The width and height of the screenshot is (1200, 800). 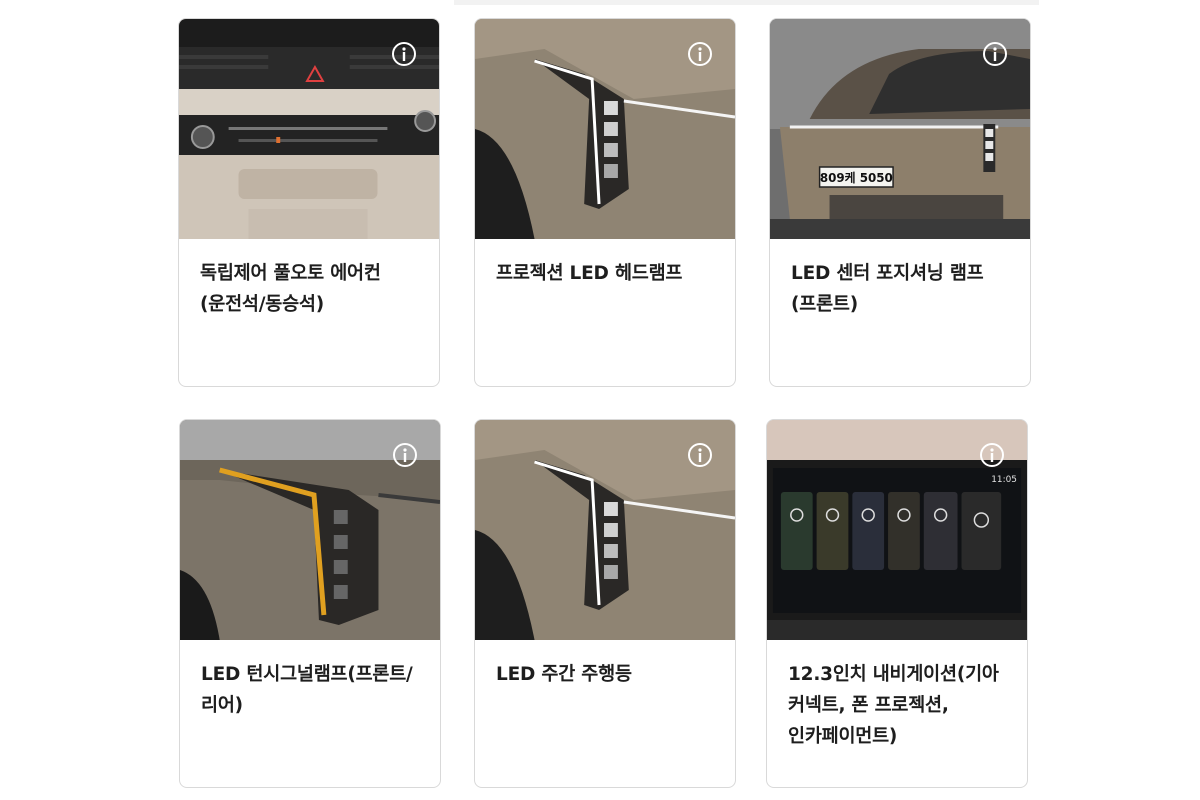 What do you see at coordinates (746, 2) in the screenshot?
I see `top-strip` at bounding box center [746, 2].